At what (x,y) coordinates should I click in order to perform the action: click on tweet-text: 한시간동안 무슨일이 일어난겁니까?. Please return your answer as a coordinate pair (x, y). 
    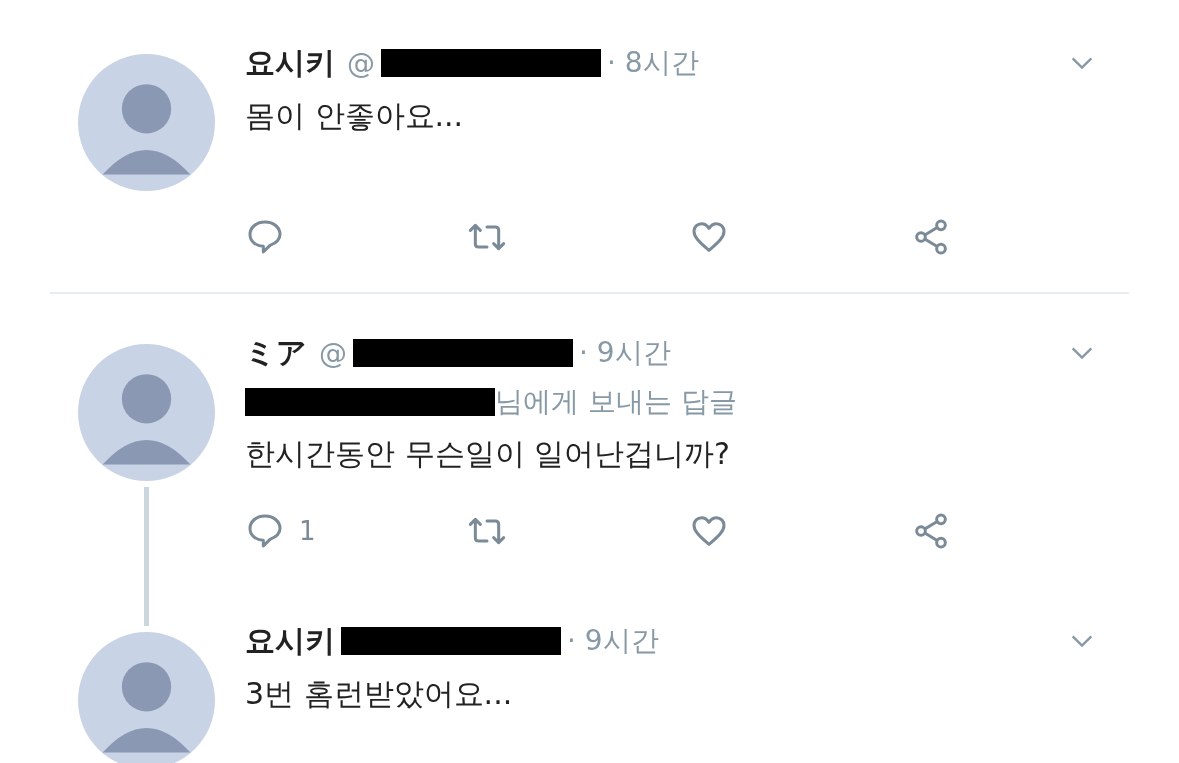
    Looking at the image, I should click on (488, 454).